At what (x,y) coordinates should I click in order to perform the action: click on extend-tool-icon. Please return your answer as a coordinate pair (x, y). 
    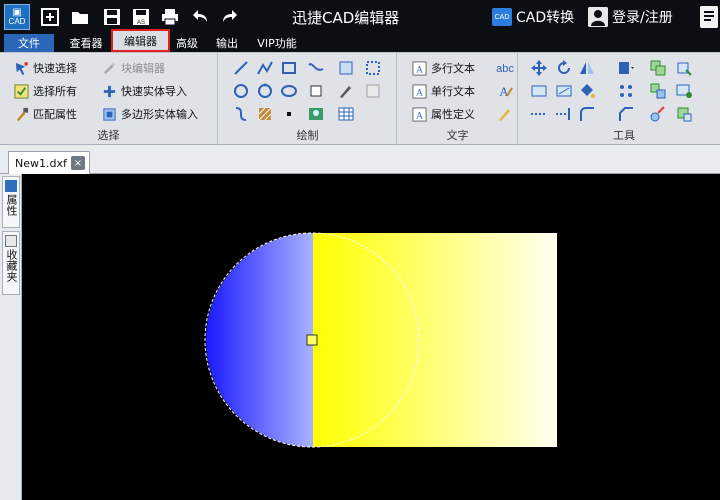
    Looking at the image, I should click on (564, 114).